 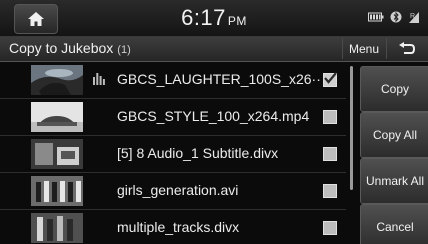 What do you see at coordinates (394, 89) in the screenshot?
I see `copy-button: Copy` at bounding box center [394, 89].